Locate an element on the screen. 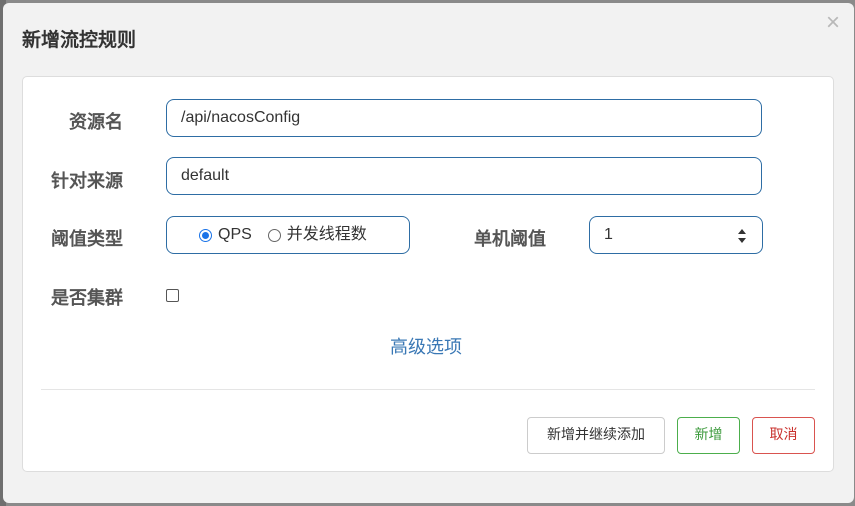 This screenshot has height=506, width=855. thread-count-radio-label: 并发线程数 is located at coordinates (327, 235).